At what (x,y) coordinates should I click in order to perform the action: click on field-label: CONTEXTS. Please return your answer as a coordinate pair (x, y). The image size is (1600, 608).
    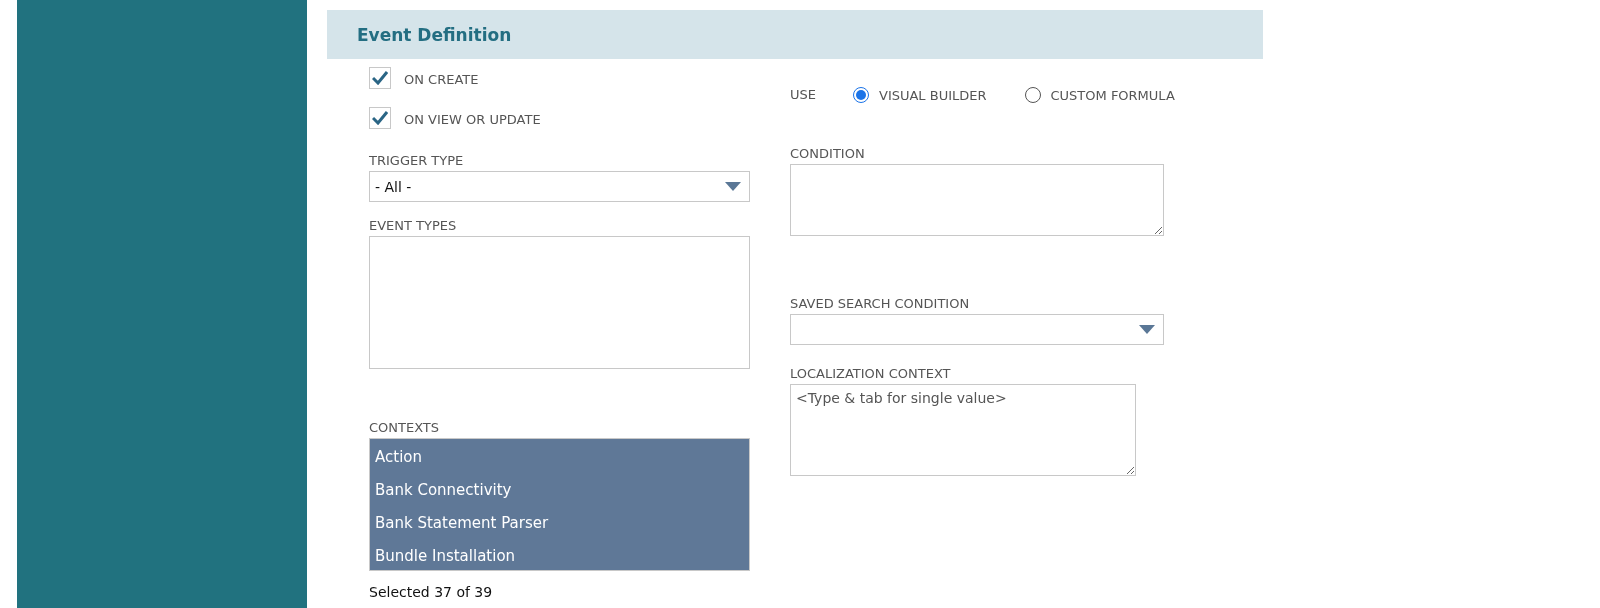
    Looking at the image, I should click on (405, 428).